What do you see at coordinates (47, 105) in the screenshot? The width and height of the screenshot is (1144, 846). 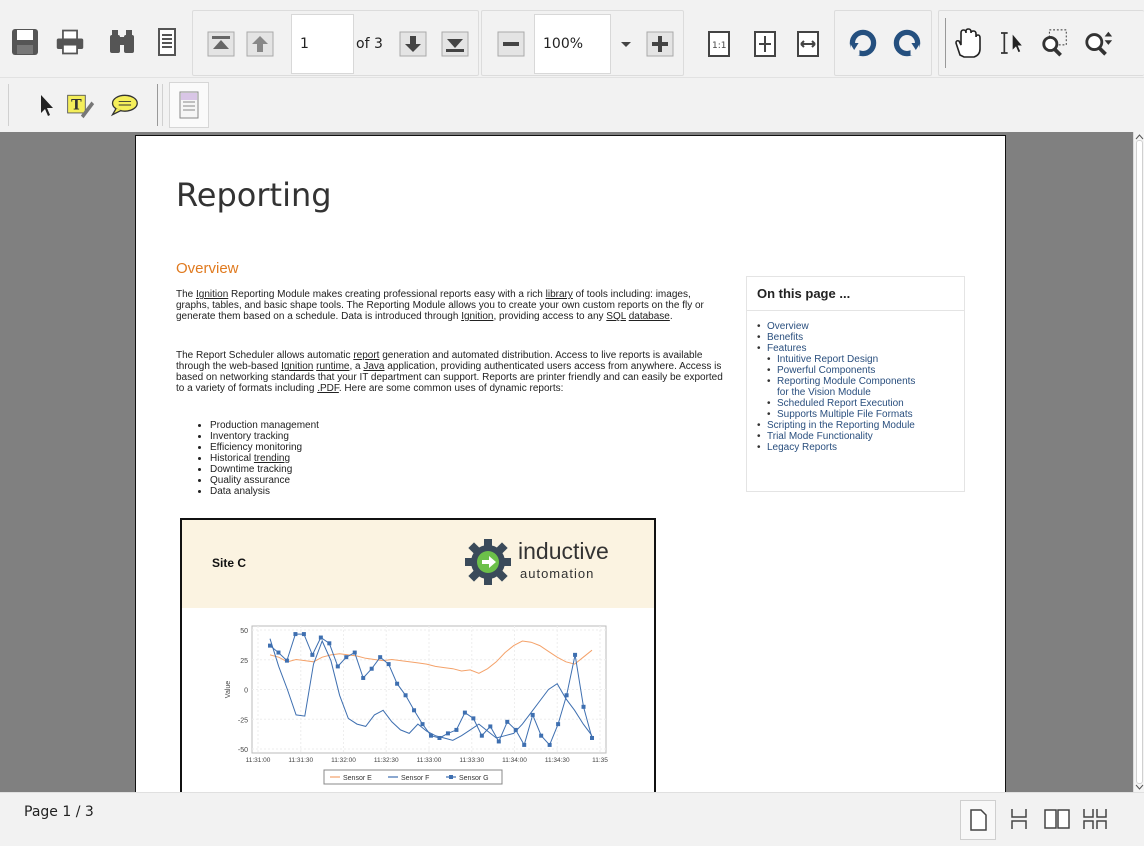 I see `select-arrow-icon` at bounding box center [47, 105].